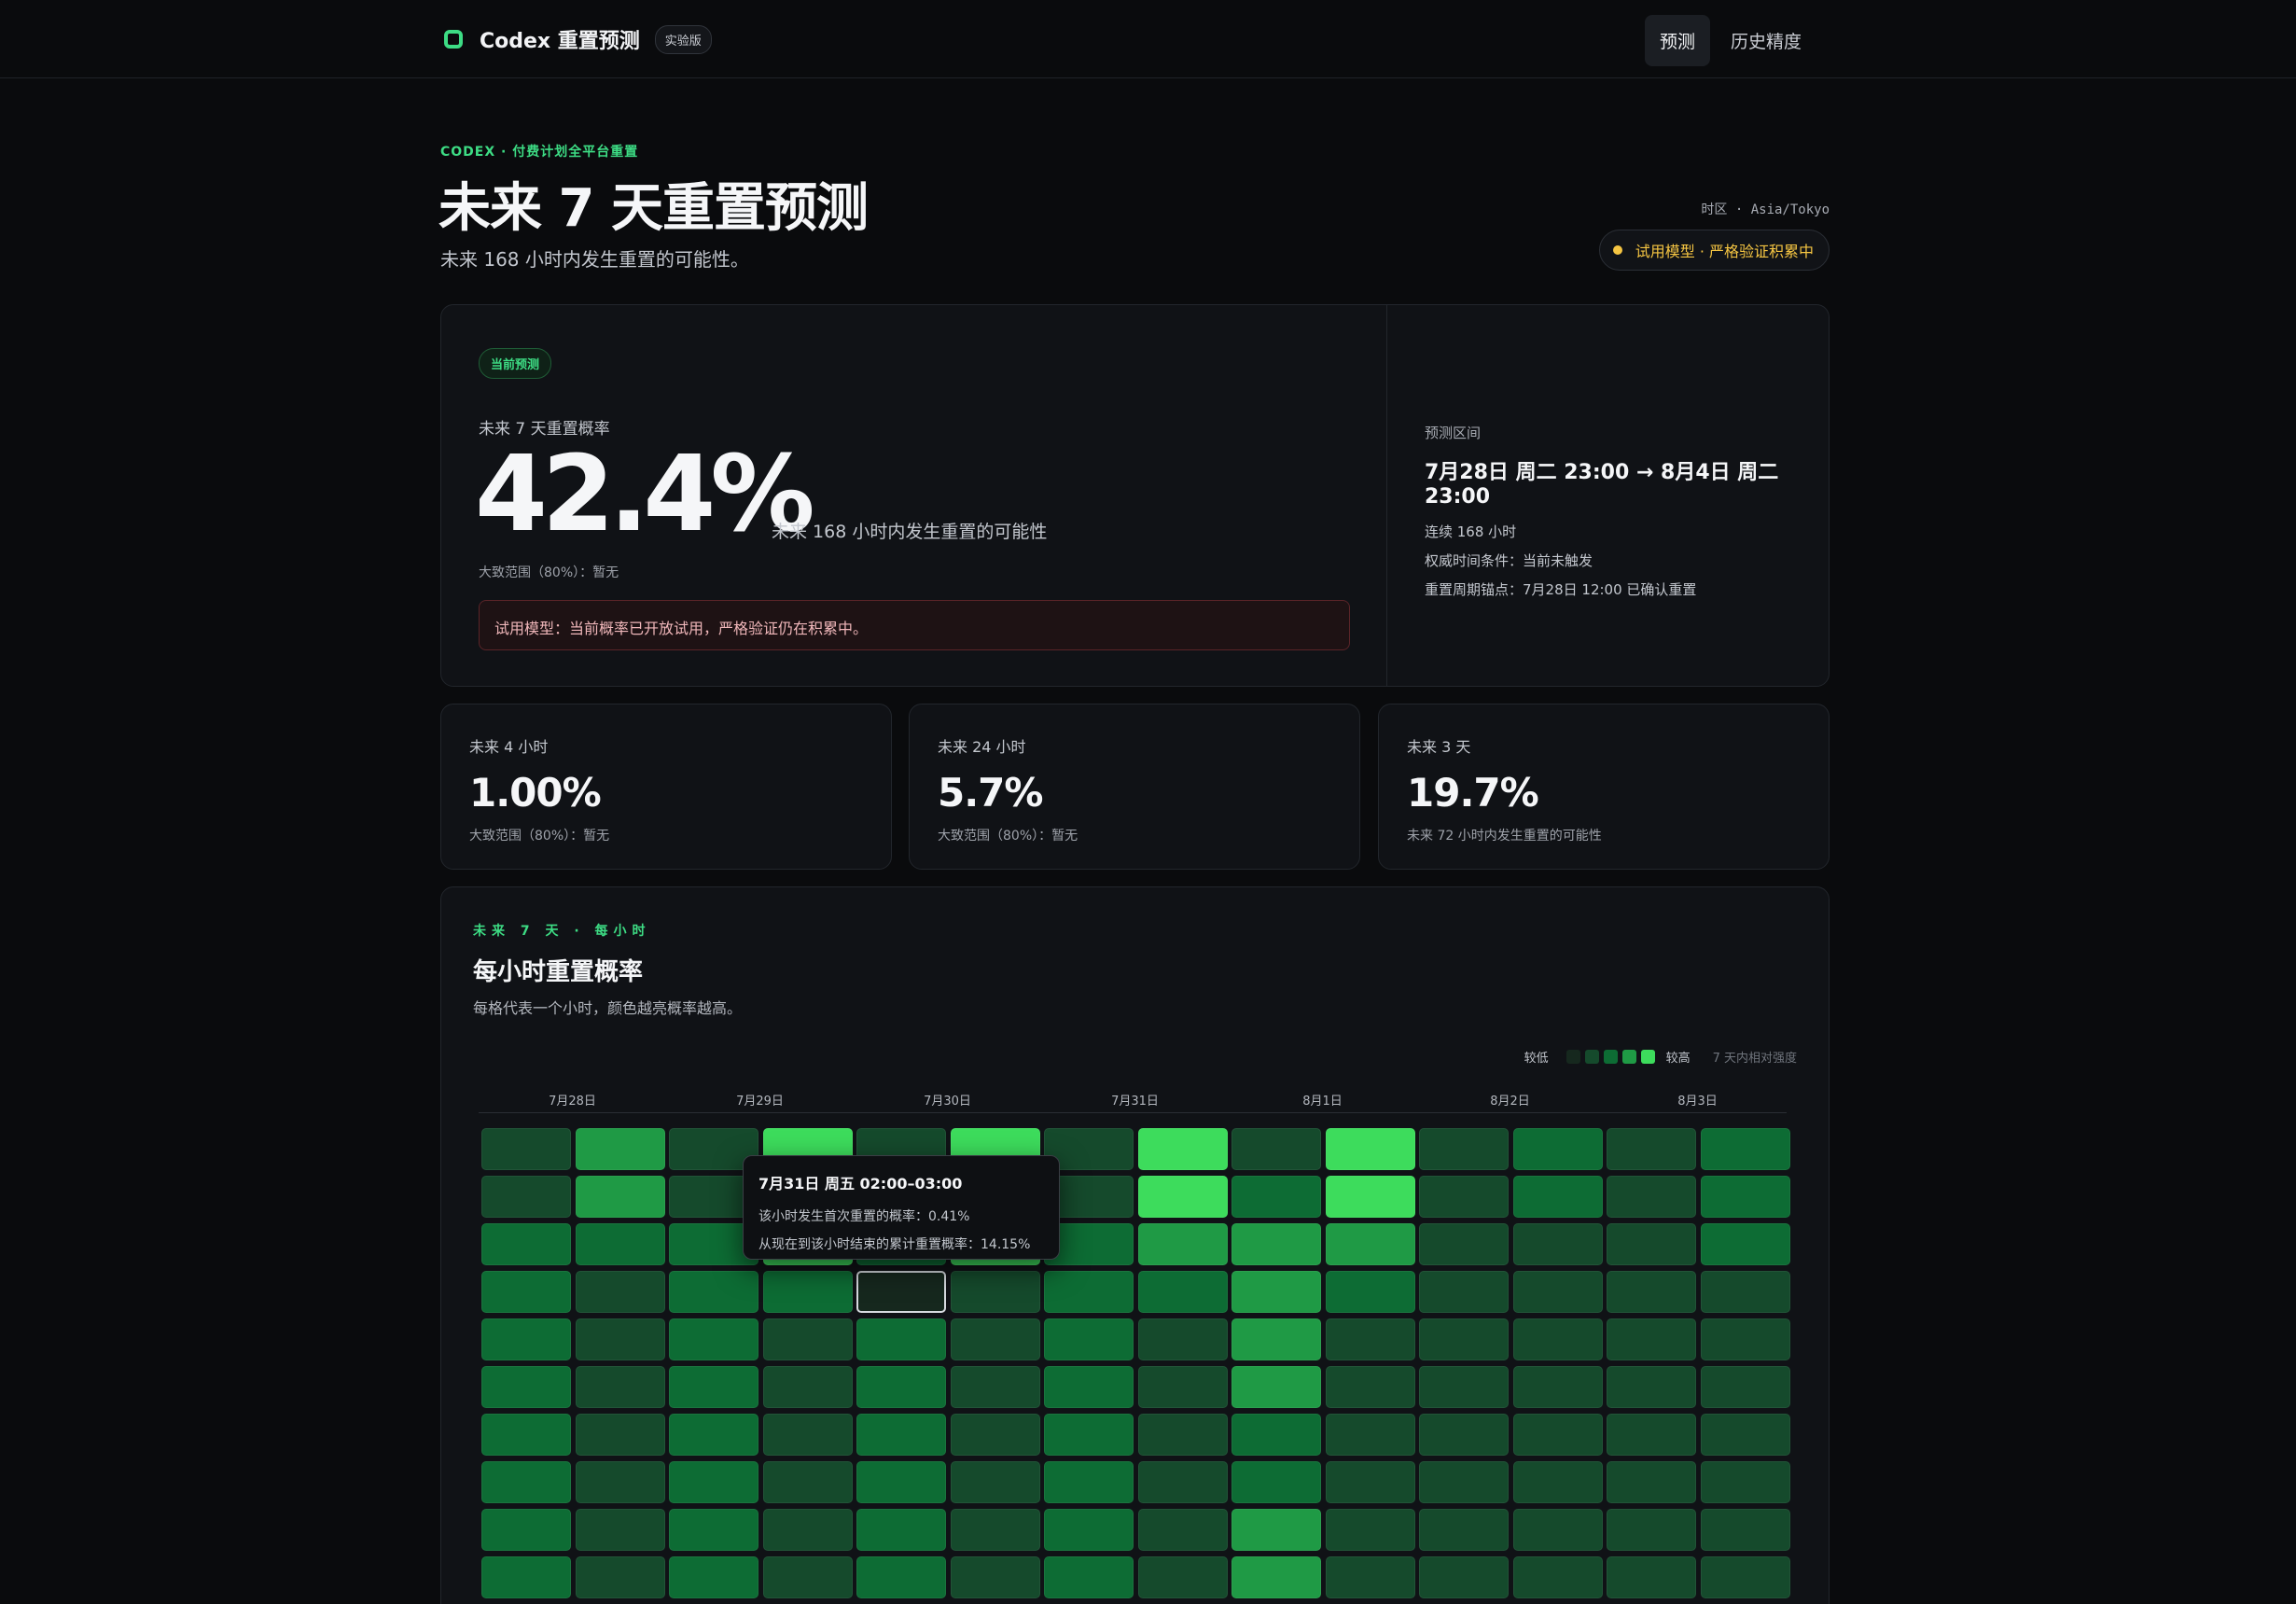 The image size is (2296, 1604). What do you see at coordinates (1677, 40) in the screenshot?
I see `nav-link-forecast: 预测` at bounding box center [1677, 40].